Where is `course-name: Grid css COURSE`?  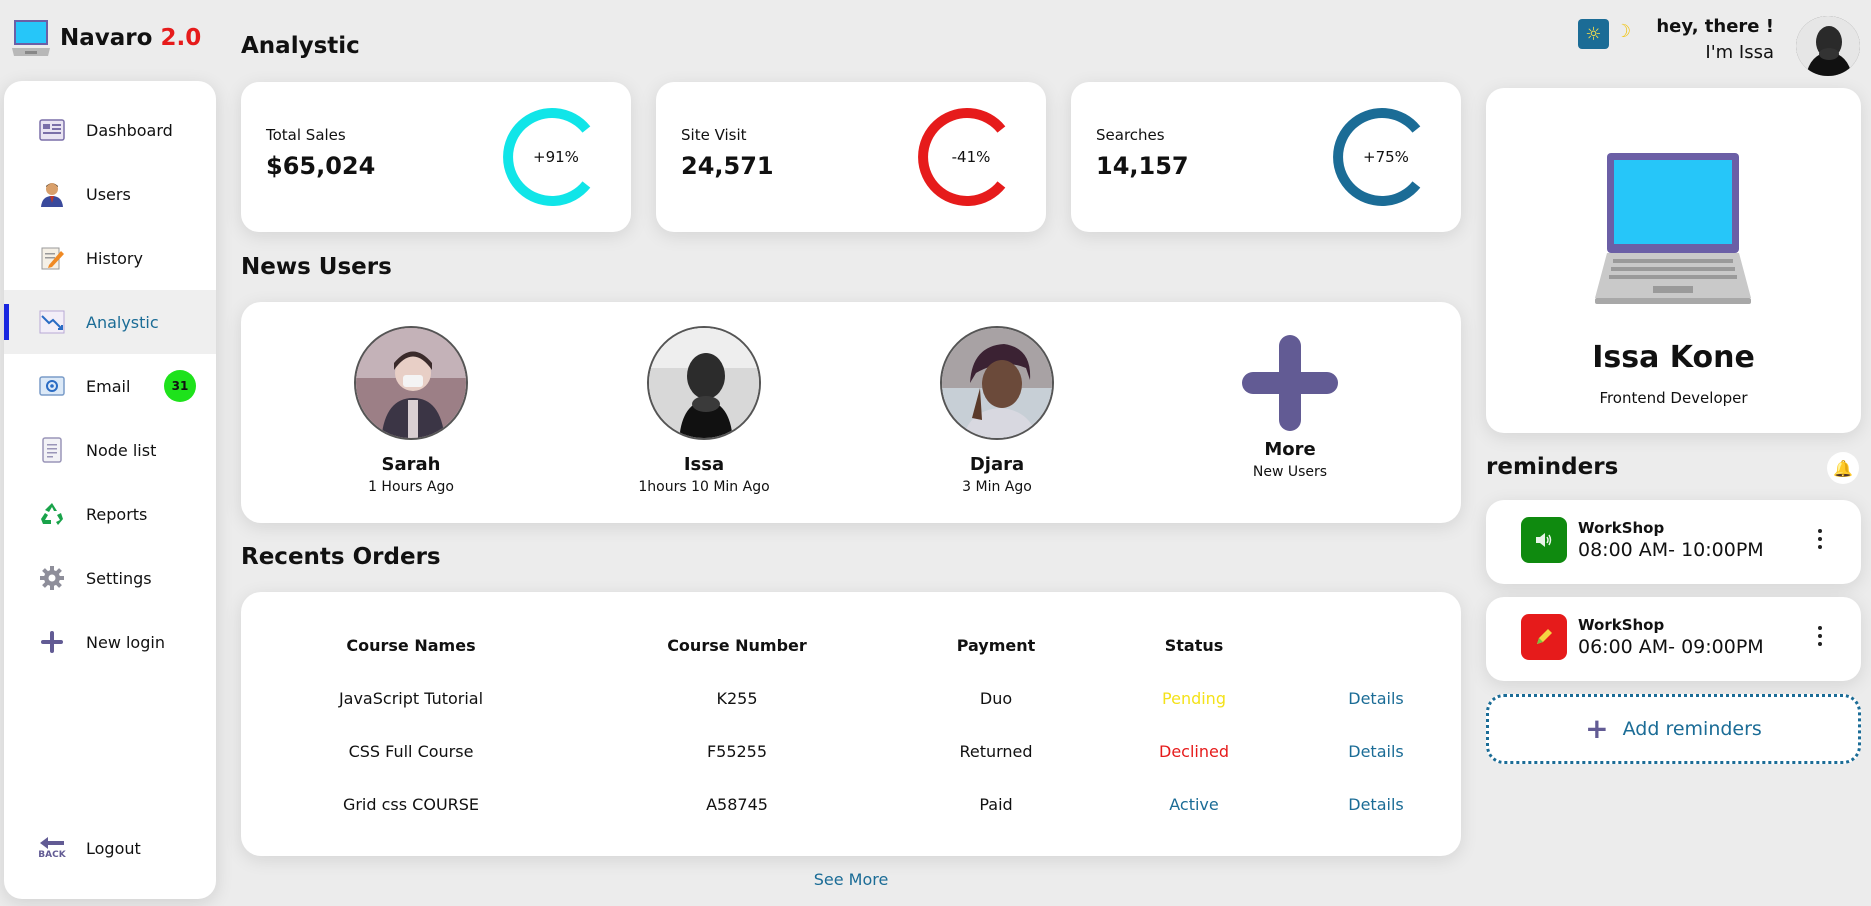
course-name: Grid css COURSE is located at coordinates (411, 804).